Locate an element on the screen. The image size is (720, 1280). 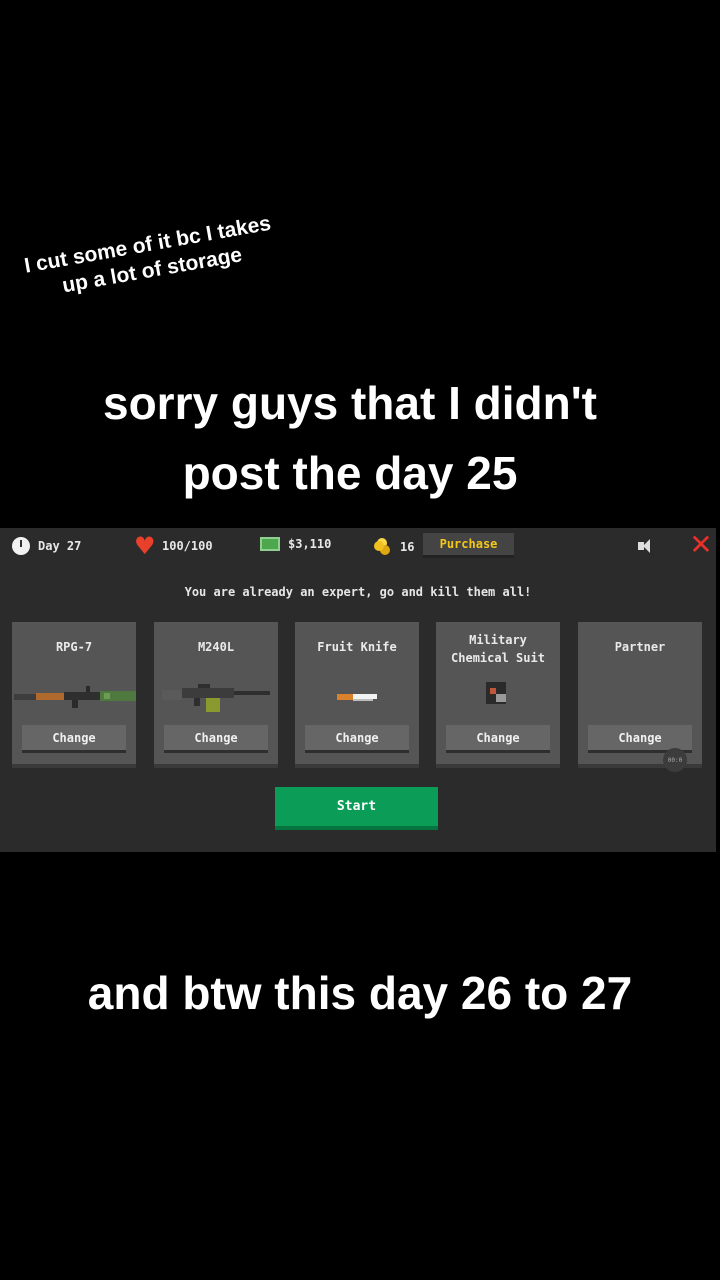
card-title: Partner is located at coordinates (640, 647).